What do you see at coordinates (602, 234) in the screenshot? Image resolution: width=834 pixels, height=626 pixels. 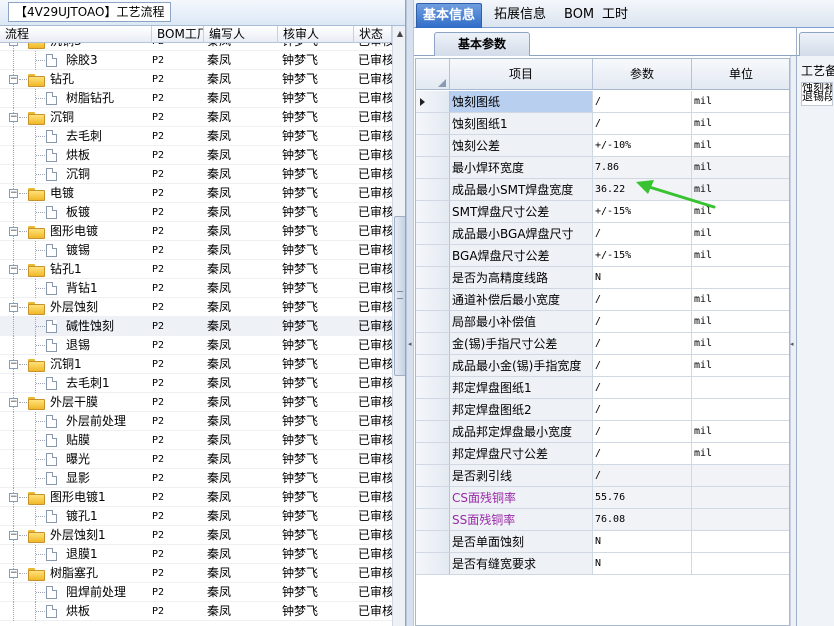 I see `grid-row: 成品最小BGA焊盘尺寸 / mil` at bounding box center [602, 234].